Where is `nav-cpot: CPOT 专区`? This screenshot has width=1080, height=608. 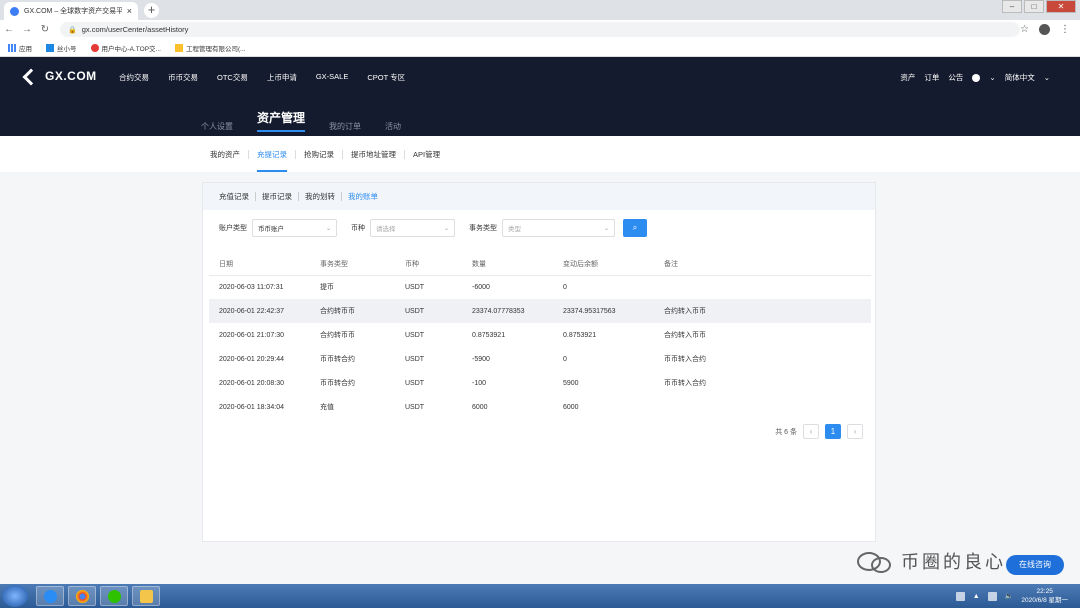
nav-cpot: CPOT 专区 is located at coordinates (386, 77).